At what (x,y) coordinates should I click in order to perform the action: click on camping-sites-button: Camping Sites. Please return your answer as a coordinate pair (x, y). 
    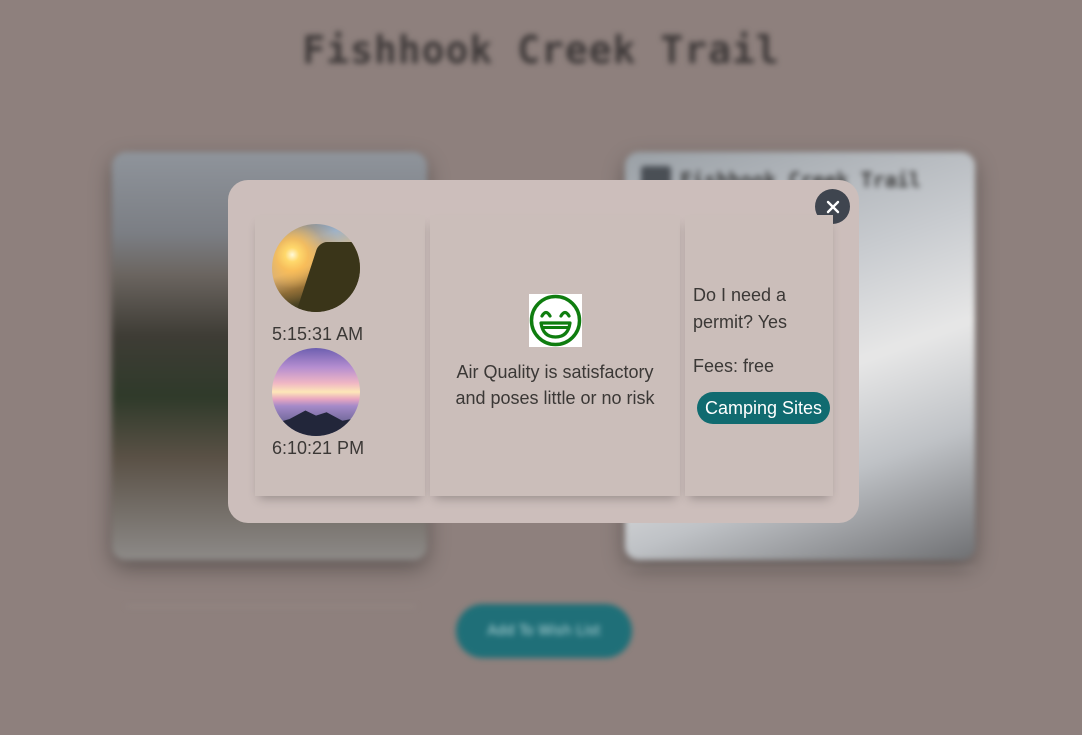
    Looking at the image, I should click on (764, 408).